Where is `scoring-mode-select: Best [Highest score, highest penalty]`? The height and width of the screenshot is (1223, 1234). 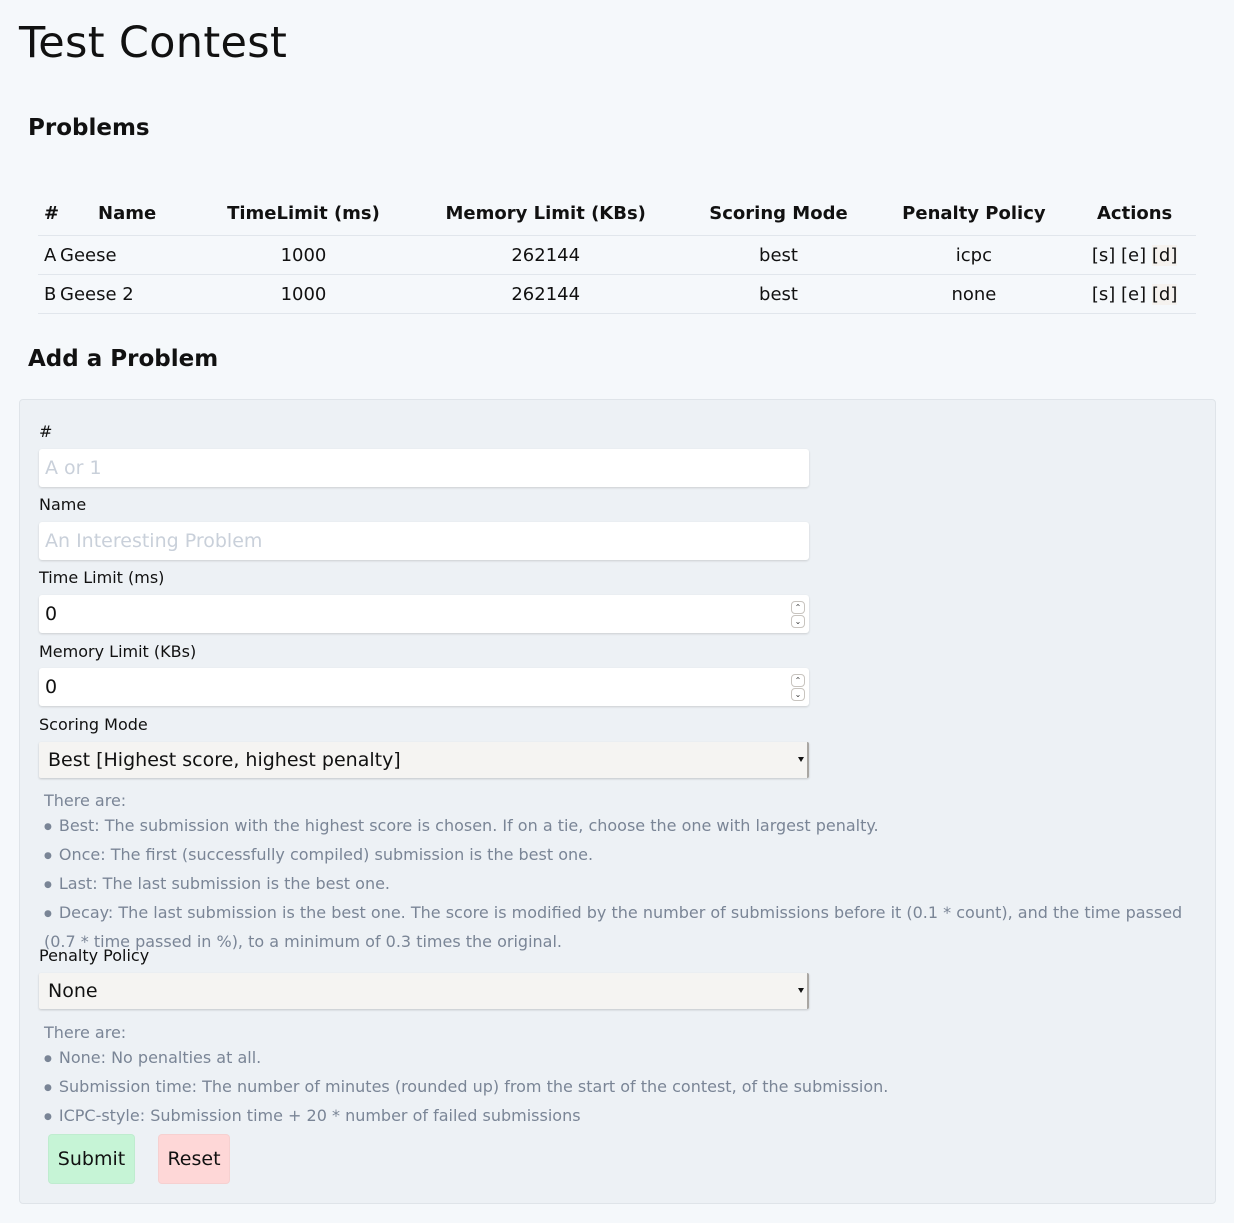 scoring-mode-select: Best [Highest score, highest penalty] is located at coordinates (424, 760).